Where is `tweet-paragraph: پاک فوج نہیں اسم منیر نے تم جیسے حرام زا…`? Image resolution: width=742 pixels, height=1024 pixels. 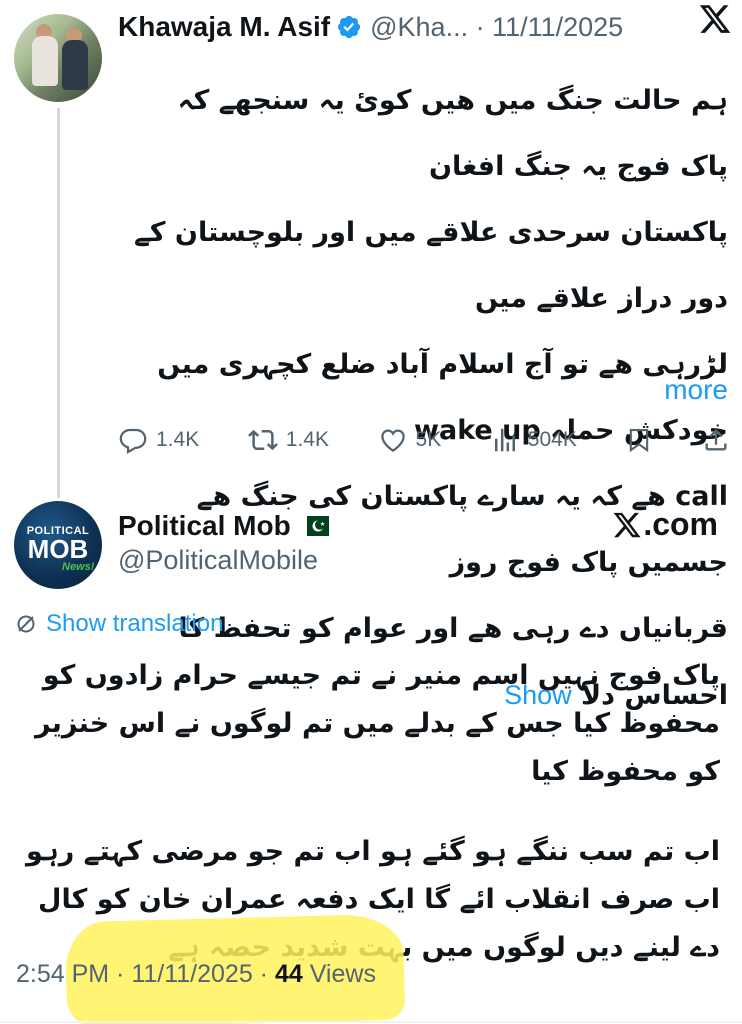
tweet-paragraph: پاک فوج نہیں اسم منیر نے تم جیسے حرام زا… is located at coordinates (377, 723).